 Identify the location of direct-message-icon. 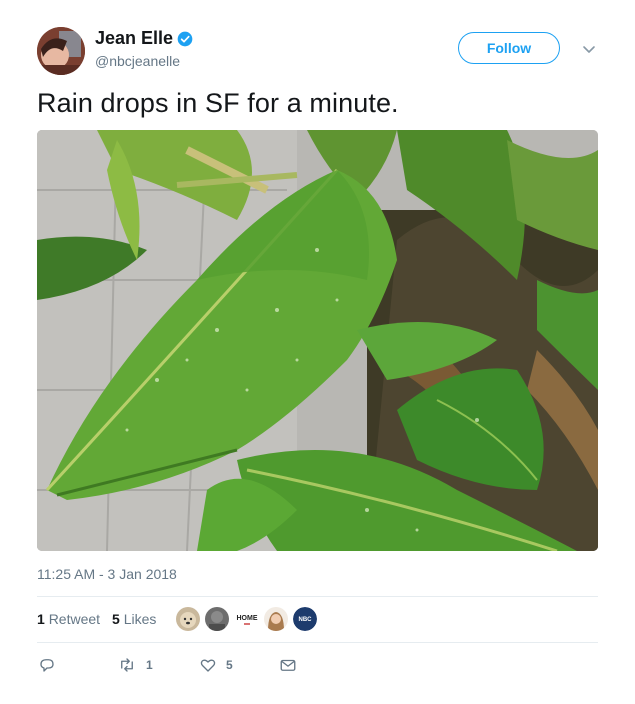
(288, 665).